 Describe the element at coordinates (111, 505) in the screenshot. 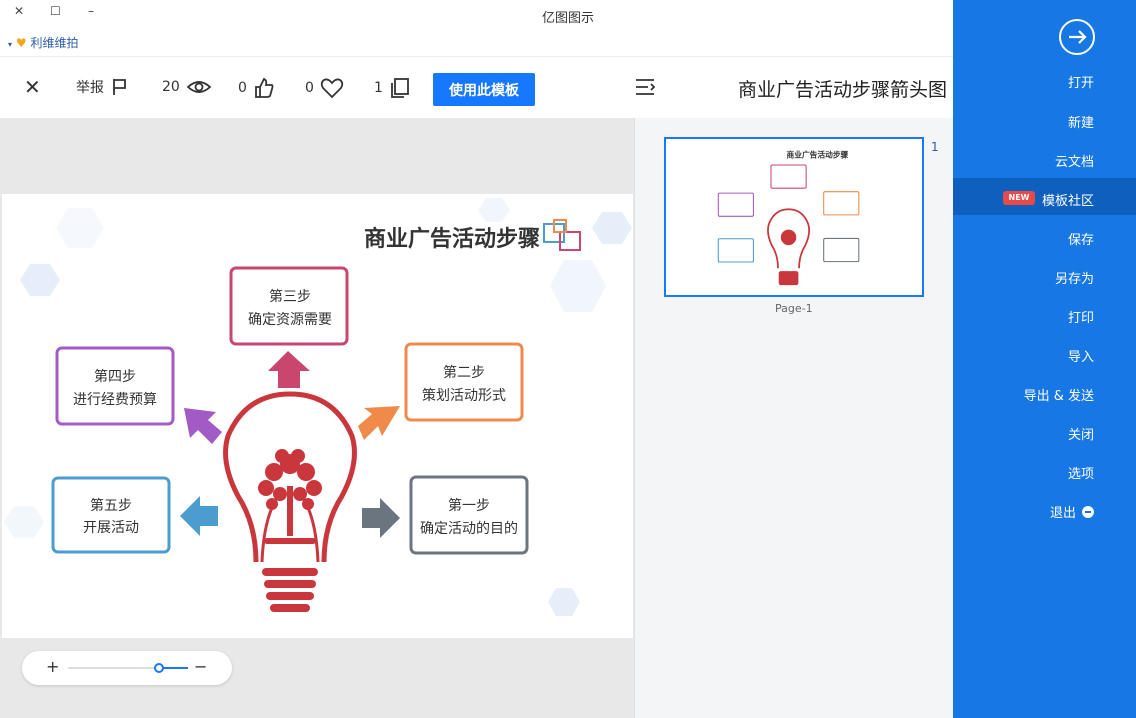

I see `step-5-title: 第五步` at that location.